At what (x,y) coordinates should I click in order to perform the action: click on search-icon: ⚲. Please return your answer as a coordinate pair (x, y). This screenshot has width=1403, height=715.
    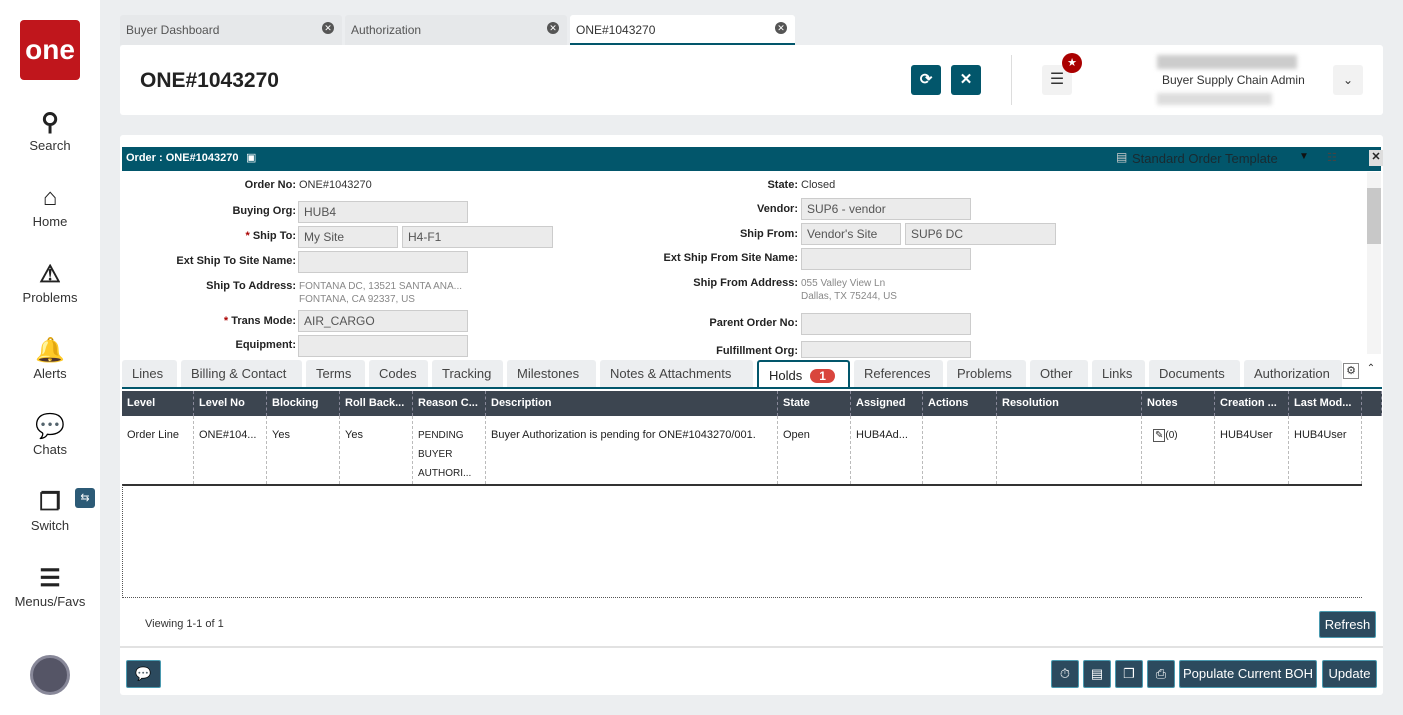
    Looking at the image, I should click on (50, 122).